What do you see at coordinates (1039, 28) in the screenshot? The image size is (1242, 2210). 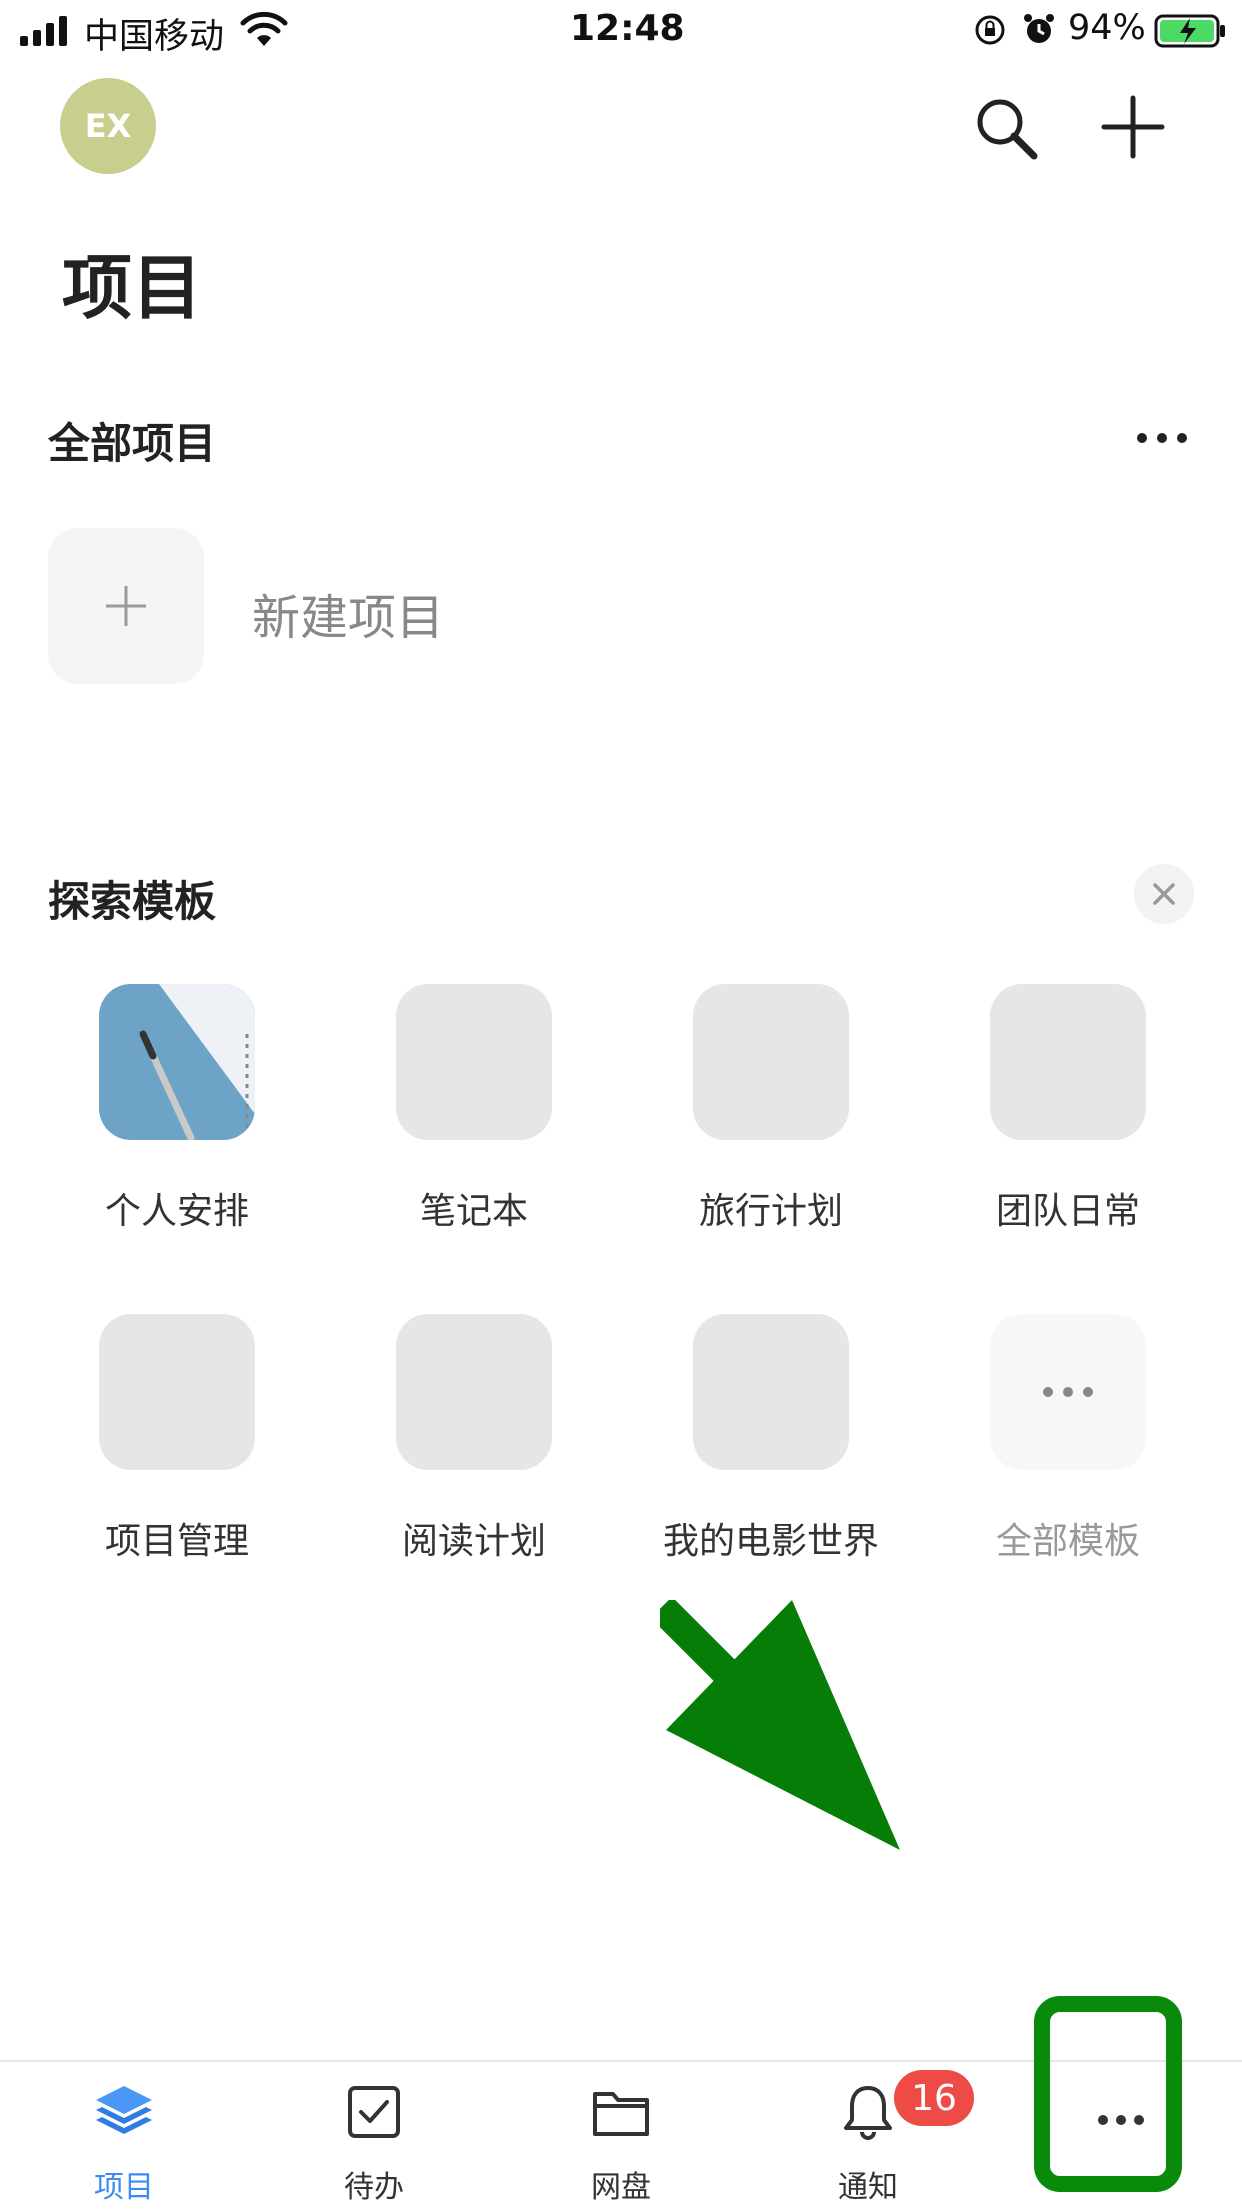 I see `alarm-icon` at bounding box center [1039, 28].